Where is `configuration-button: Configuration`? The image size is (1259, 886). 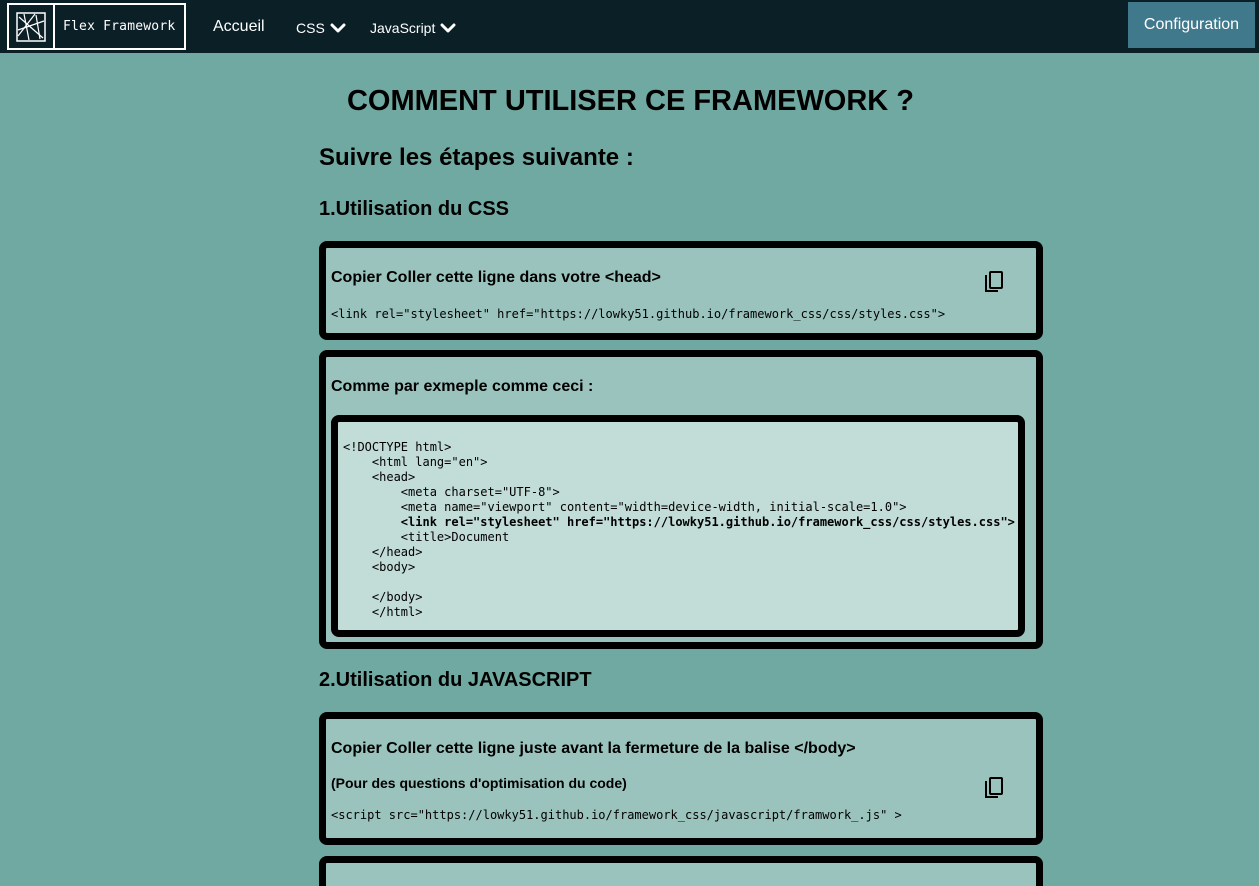 configuration-button: Configuration is located at coordinates (1191, 25).